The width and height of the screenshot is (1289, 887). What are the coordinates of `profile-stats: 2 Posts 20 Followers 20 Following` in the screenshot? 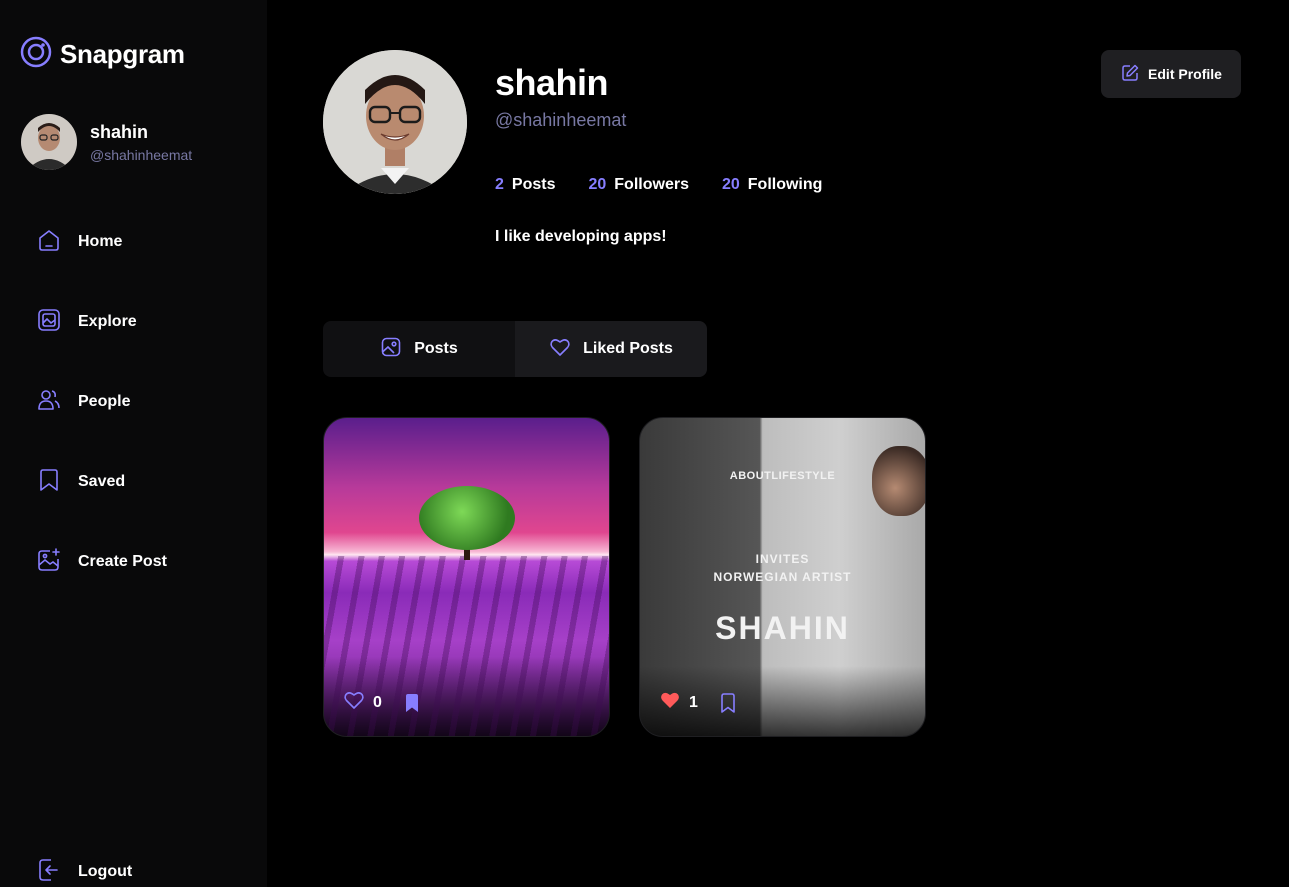 It's located at (658, 185).